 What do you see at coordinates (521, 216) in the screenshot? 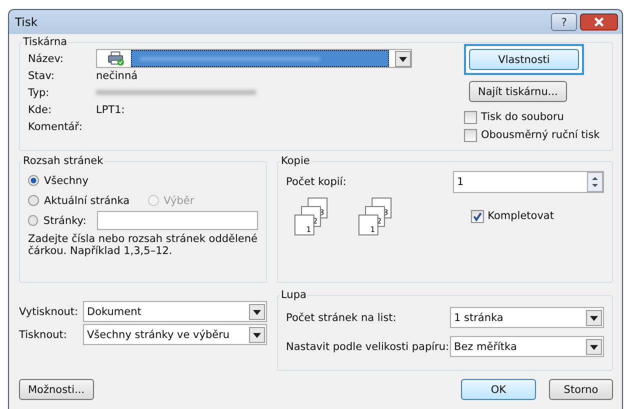
I see `checkbox-label: Kompletovat` at bounding box center [521, 216].